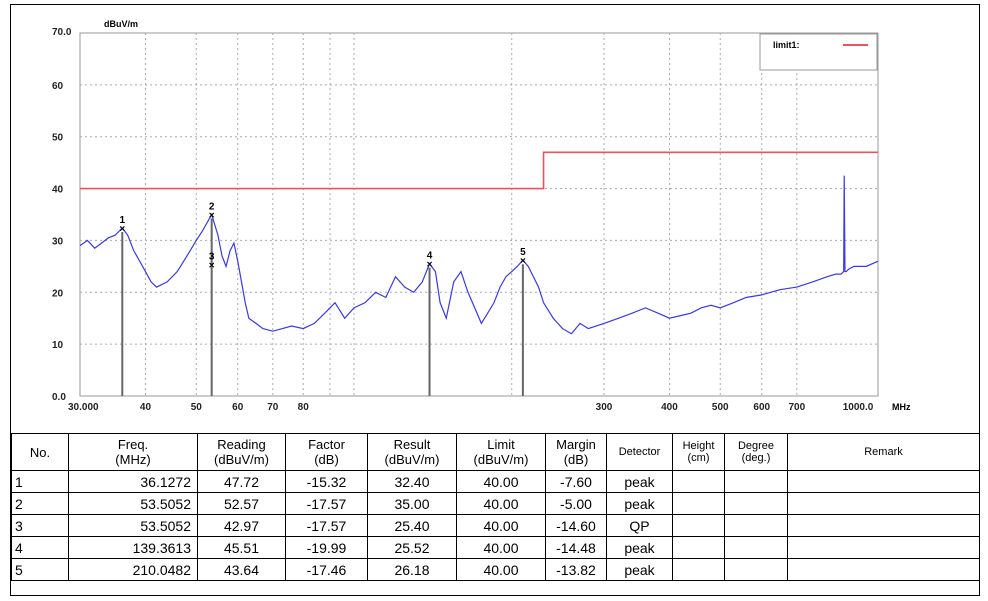 The image size is (988, 601). I want to click on cell-no: 1, so click(40, 481).